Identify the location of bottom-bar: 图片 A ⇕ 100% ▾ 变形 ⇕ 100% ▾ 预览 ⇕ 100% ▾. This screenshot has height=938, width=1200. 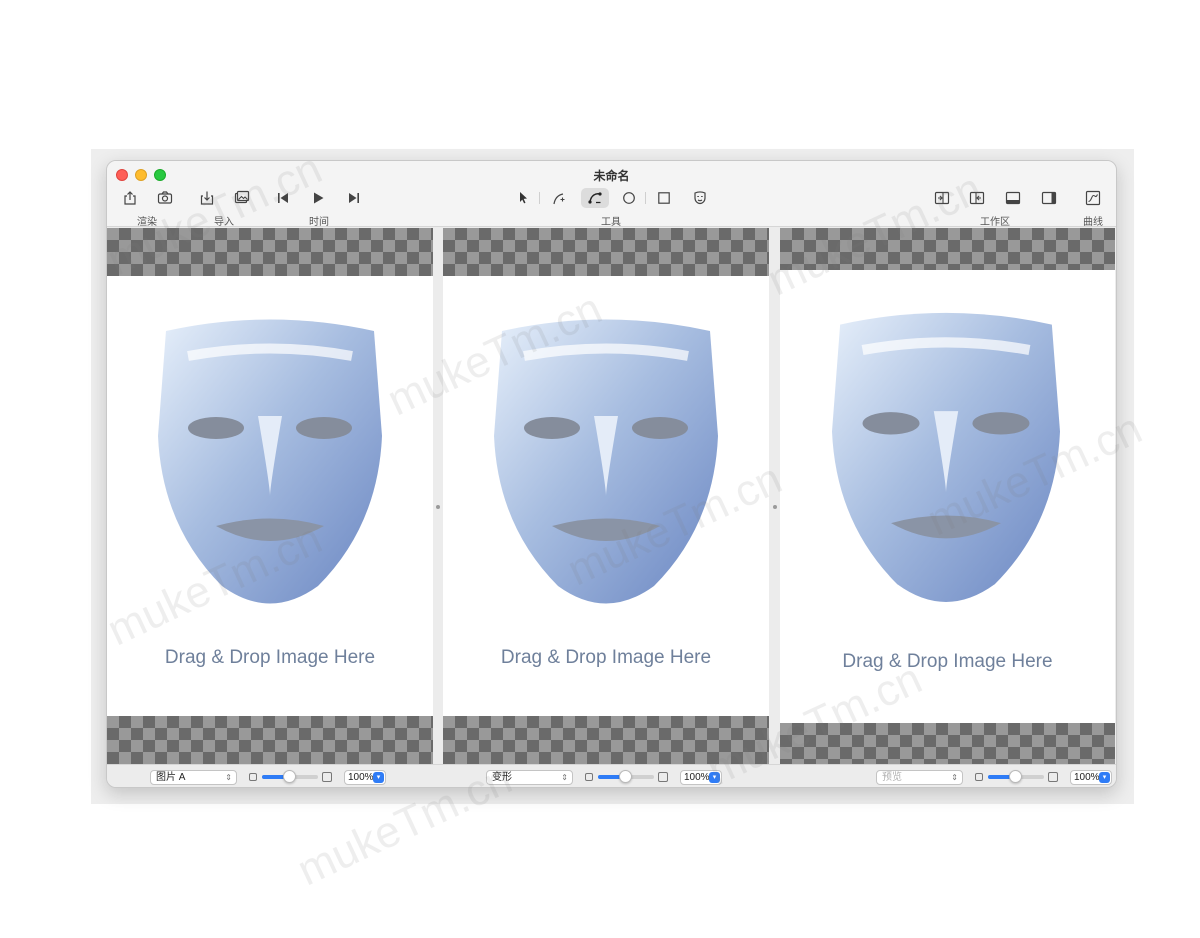
(611, 775).